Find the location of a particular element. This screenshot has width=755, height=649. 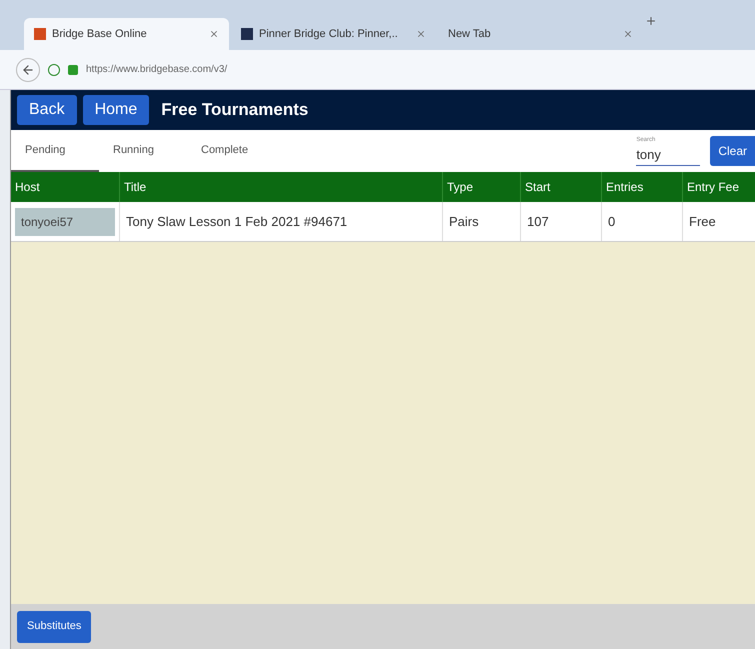

table-cell: 0 is located at coordinates (641, 221).